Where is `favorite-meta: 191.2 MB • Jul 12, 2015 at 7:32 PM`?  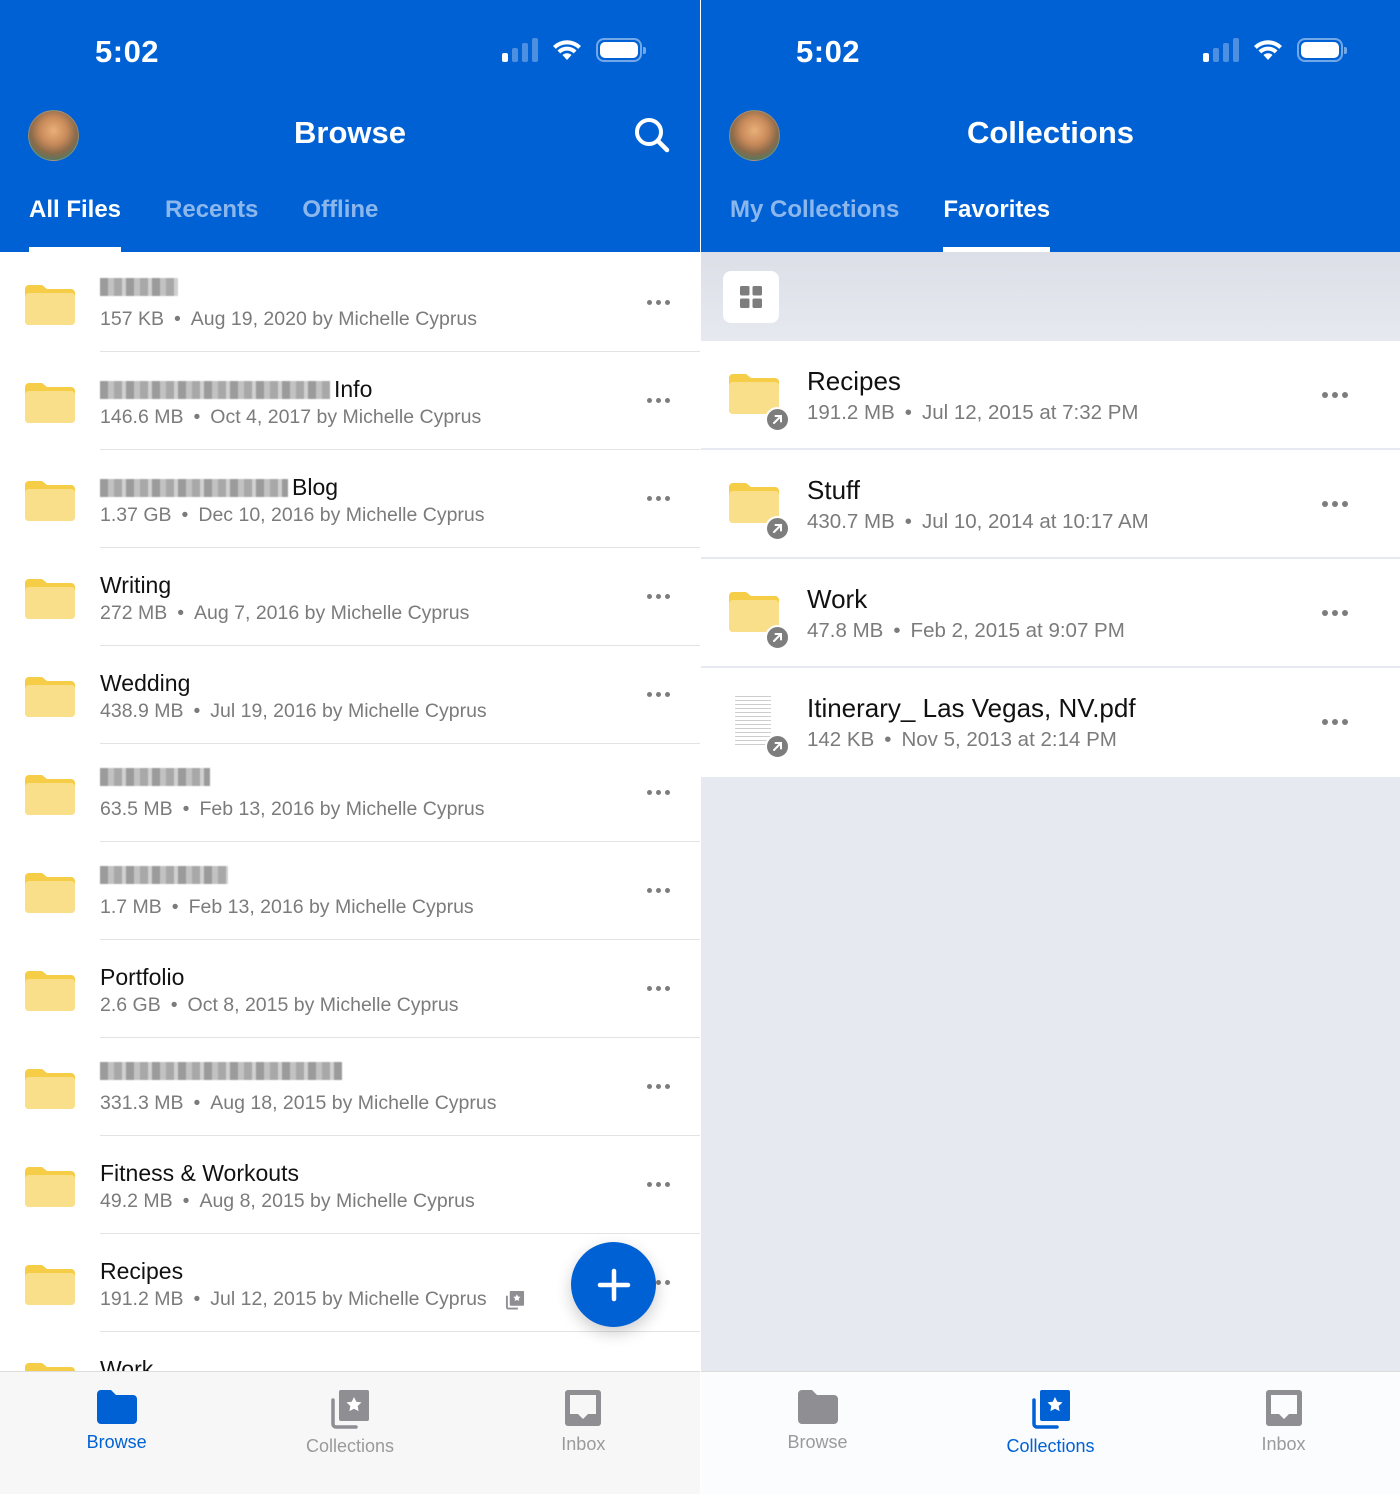
favorite-meta: 191.2 MB • Jul 12, 2015 at 7:32 PM is located at coordinates (972, 413).